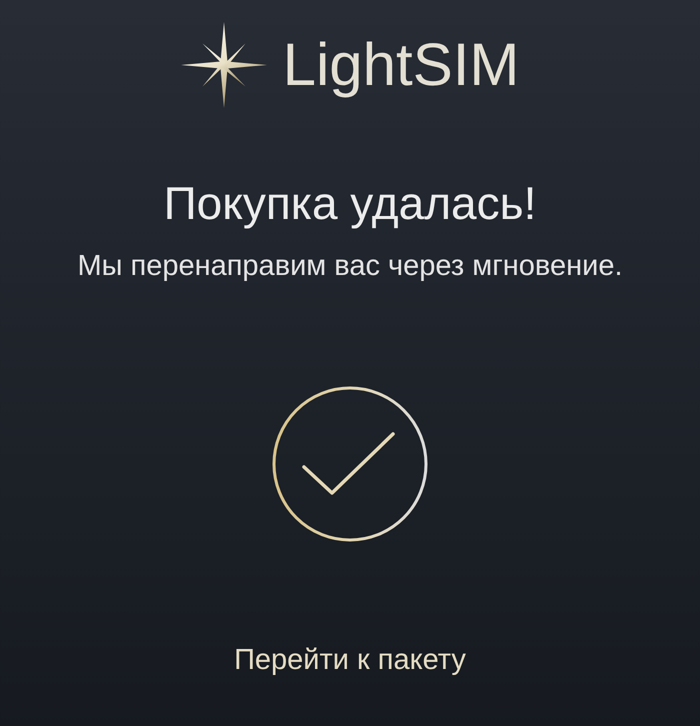  I want to click on redirect-message: Мы перенаправим вас через мгновение., so click(350, 266).